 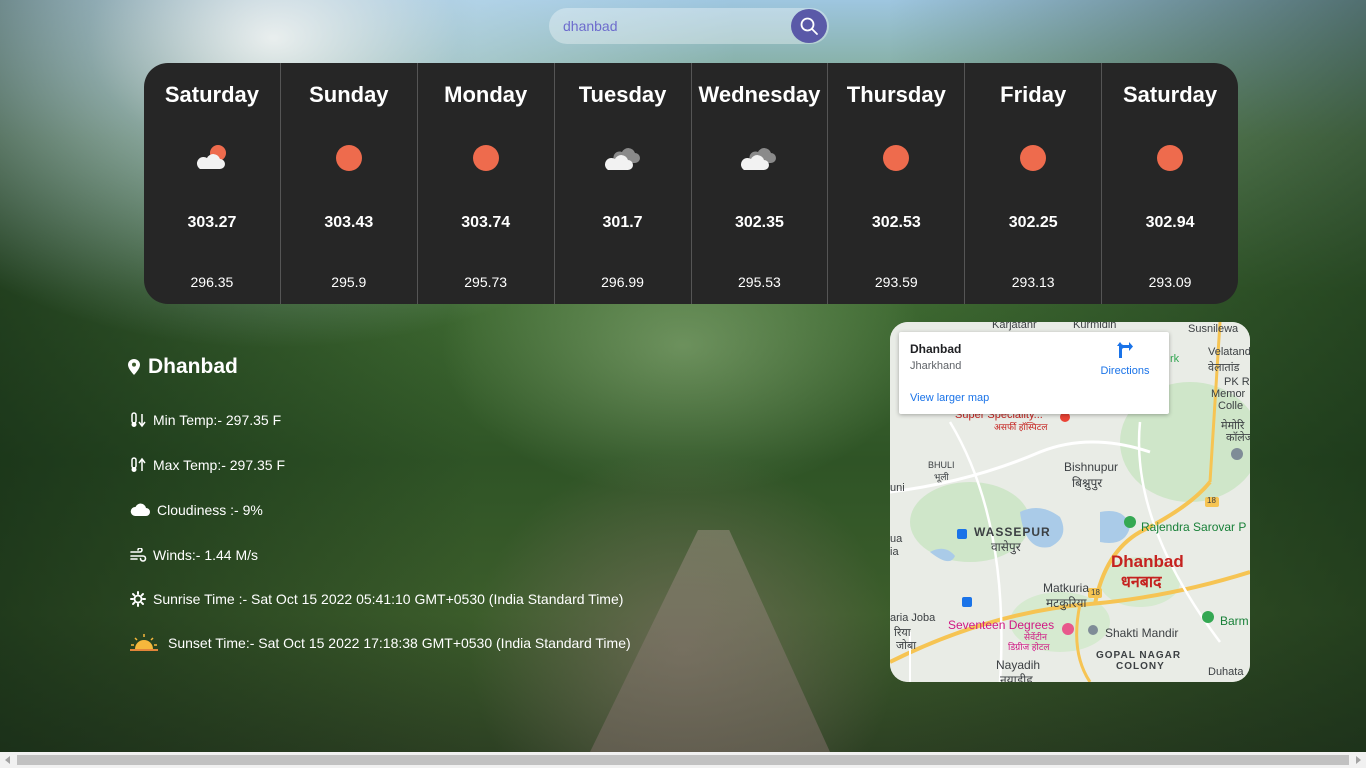 What do you see at coordinates (206, 555) in the screenshot?
I see `winds: Winds:- 1.44 M/s` at bounding box center [206, 555].